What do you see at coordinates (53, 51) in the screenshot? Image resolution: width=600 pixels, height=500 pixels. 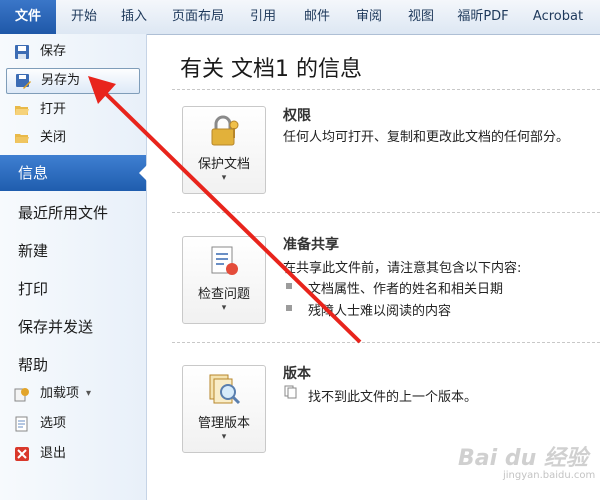 I see `save-label: 保存` at bounding box center [53, 51].